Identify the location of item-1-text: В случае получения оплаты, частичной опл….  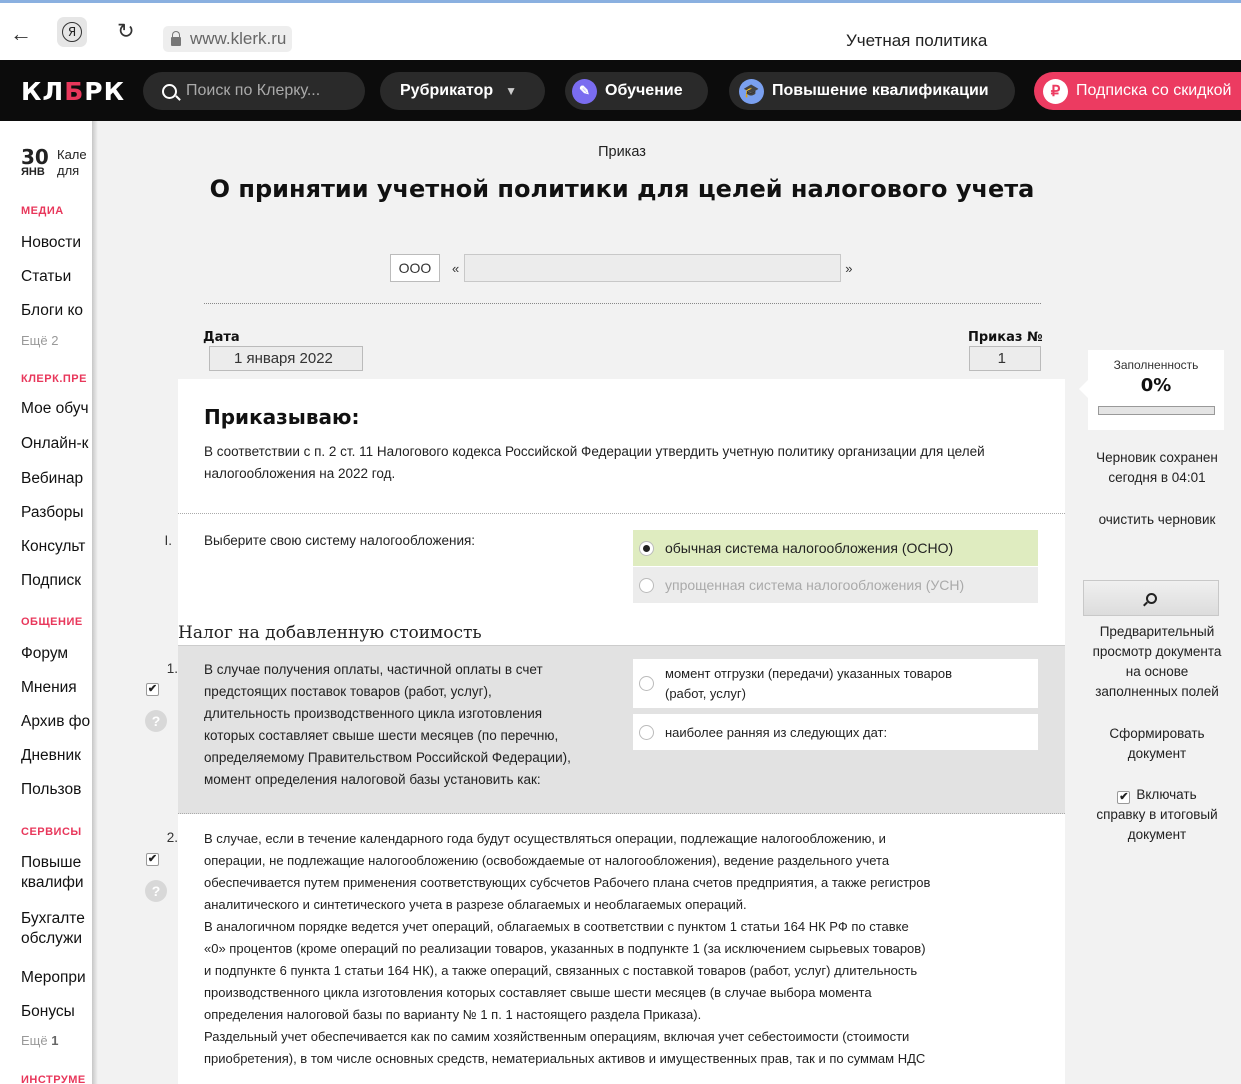
(387, 724).